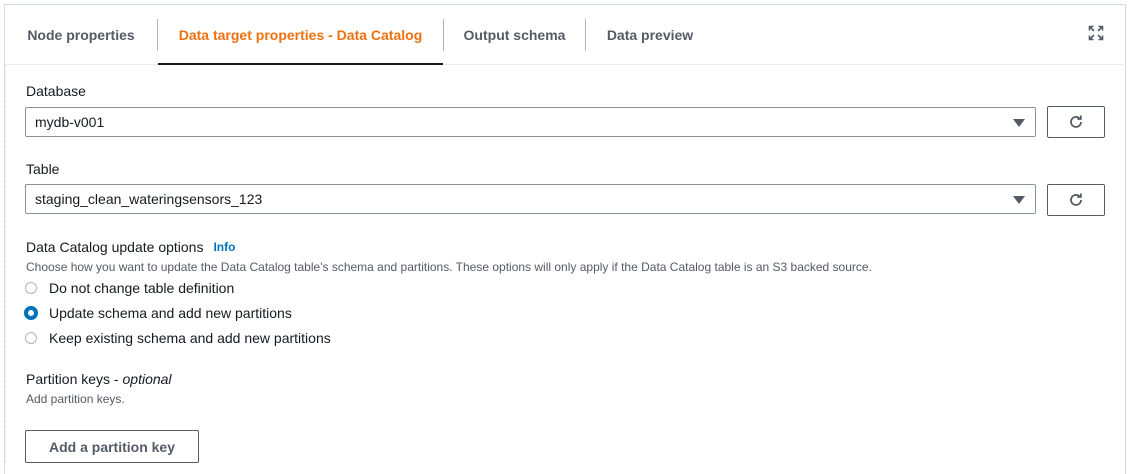  I want to click on tab-data-target-properties: Data target properties - Data Catalog, so click(300, 35).